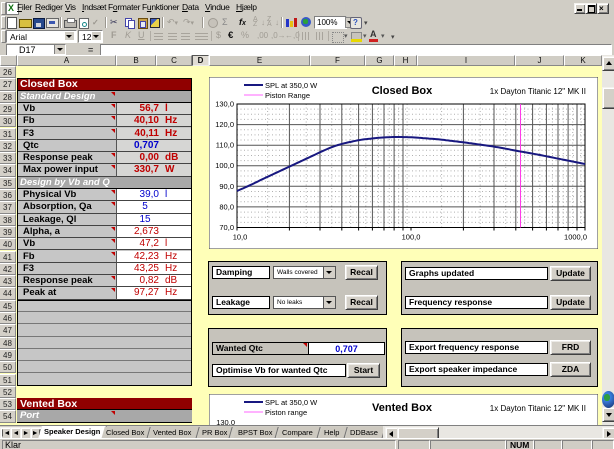 Image resolution: width=614 pixels, height=449 pixels. What do you see at coordinates (226, 186) in the screenshot?
I see `svg-text: 90,0` at bounding box center [226, 186].